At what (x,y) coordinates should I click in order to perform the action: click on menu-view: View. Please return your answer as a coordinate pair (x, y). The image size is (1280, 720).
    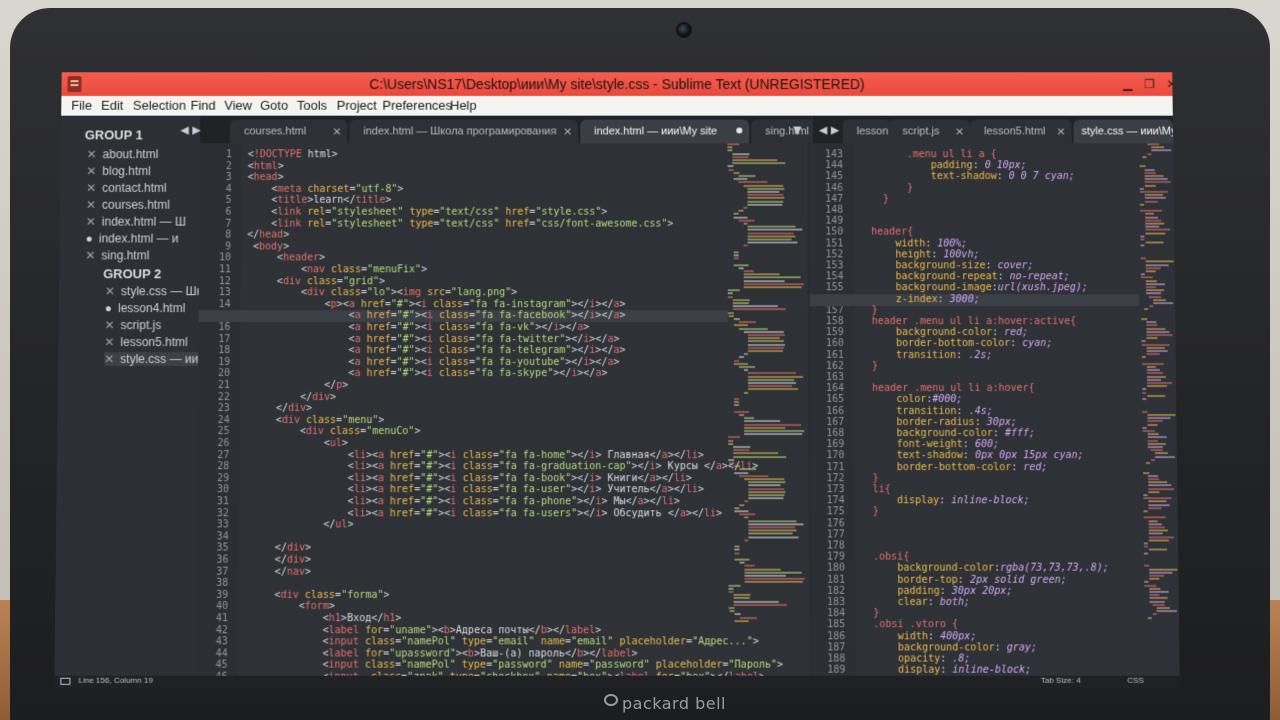
    Looking at the image, I should click on (238, 105).